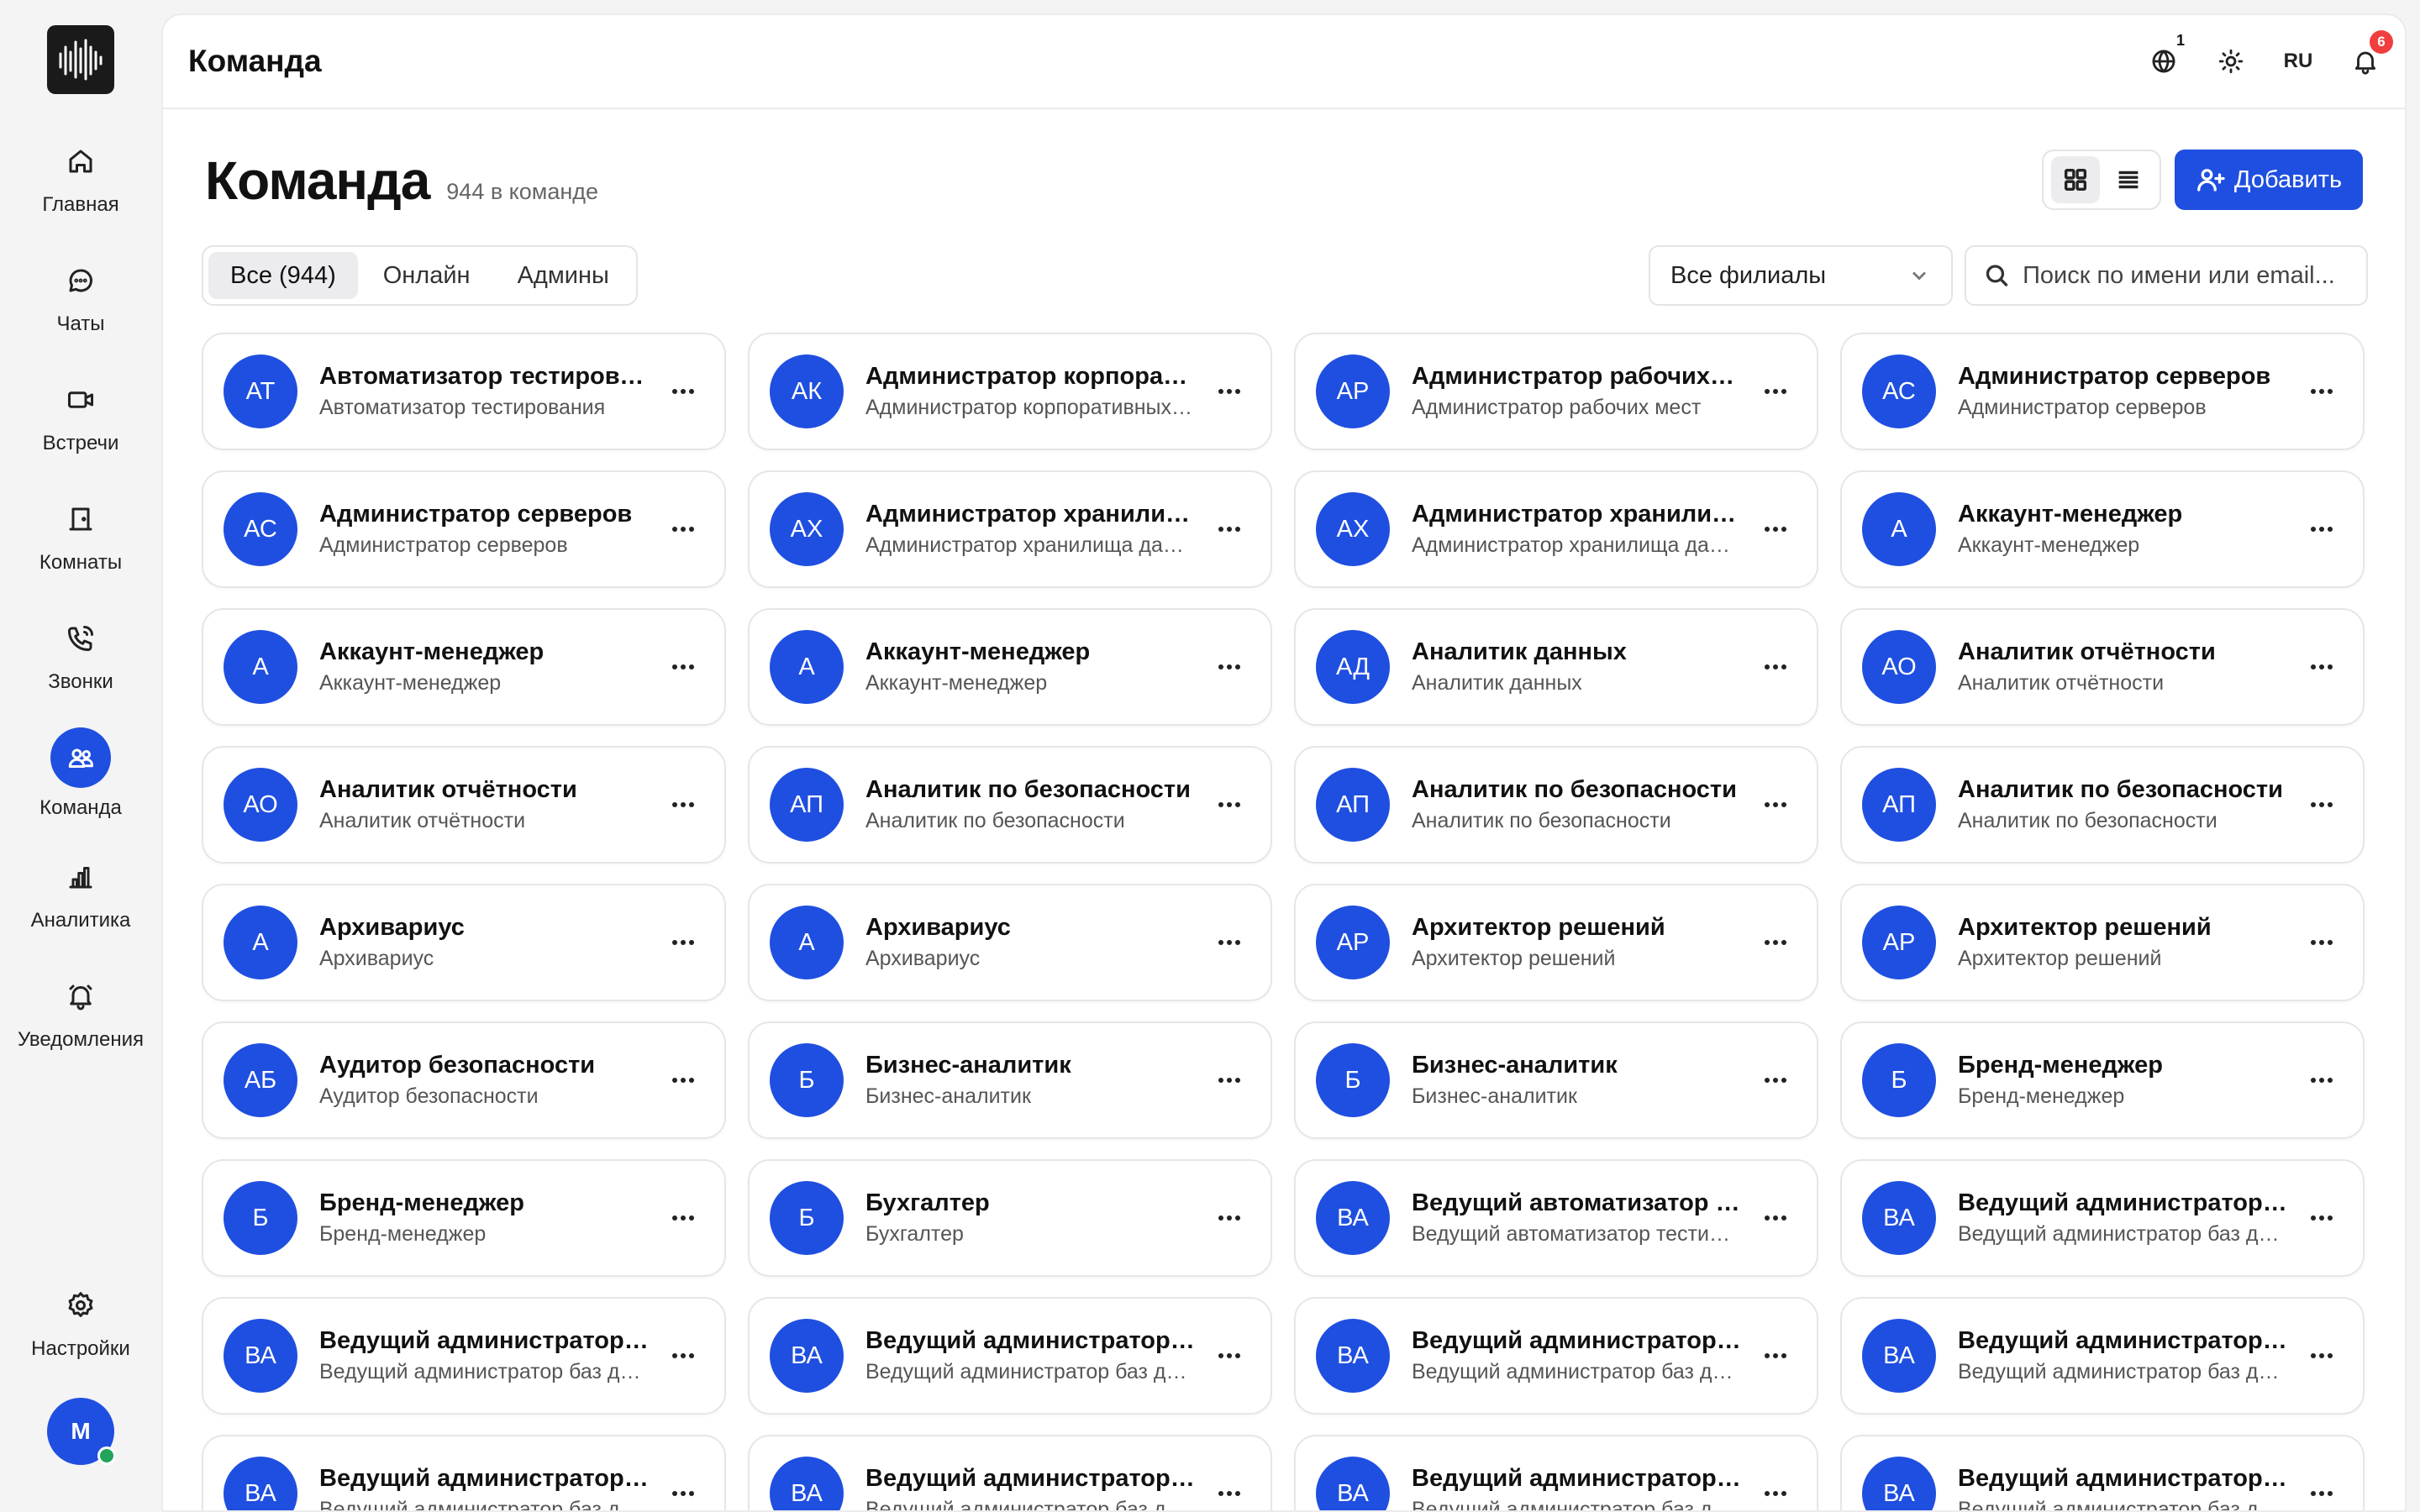 The image size is (2420, 1512). What do you see at coordinates (2231, 61) in the screenshot?
I see `theme-toggle-button` at bounding box center [2231, 61].